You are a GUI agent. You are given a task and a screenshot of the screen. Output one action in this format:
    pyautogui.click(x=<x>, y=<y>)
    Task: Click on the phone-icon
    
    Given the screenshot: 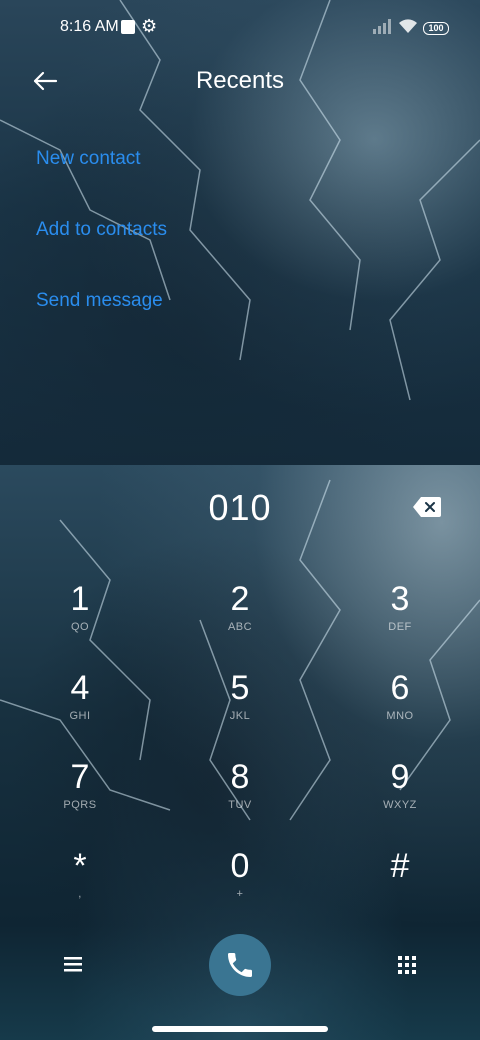 What is the action you would take?
    pyautogui.click(x=240, y=965)
    